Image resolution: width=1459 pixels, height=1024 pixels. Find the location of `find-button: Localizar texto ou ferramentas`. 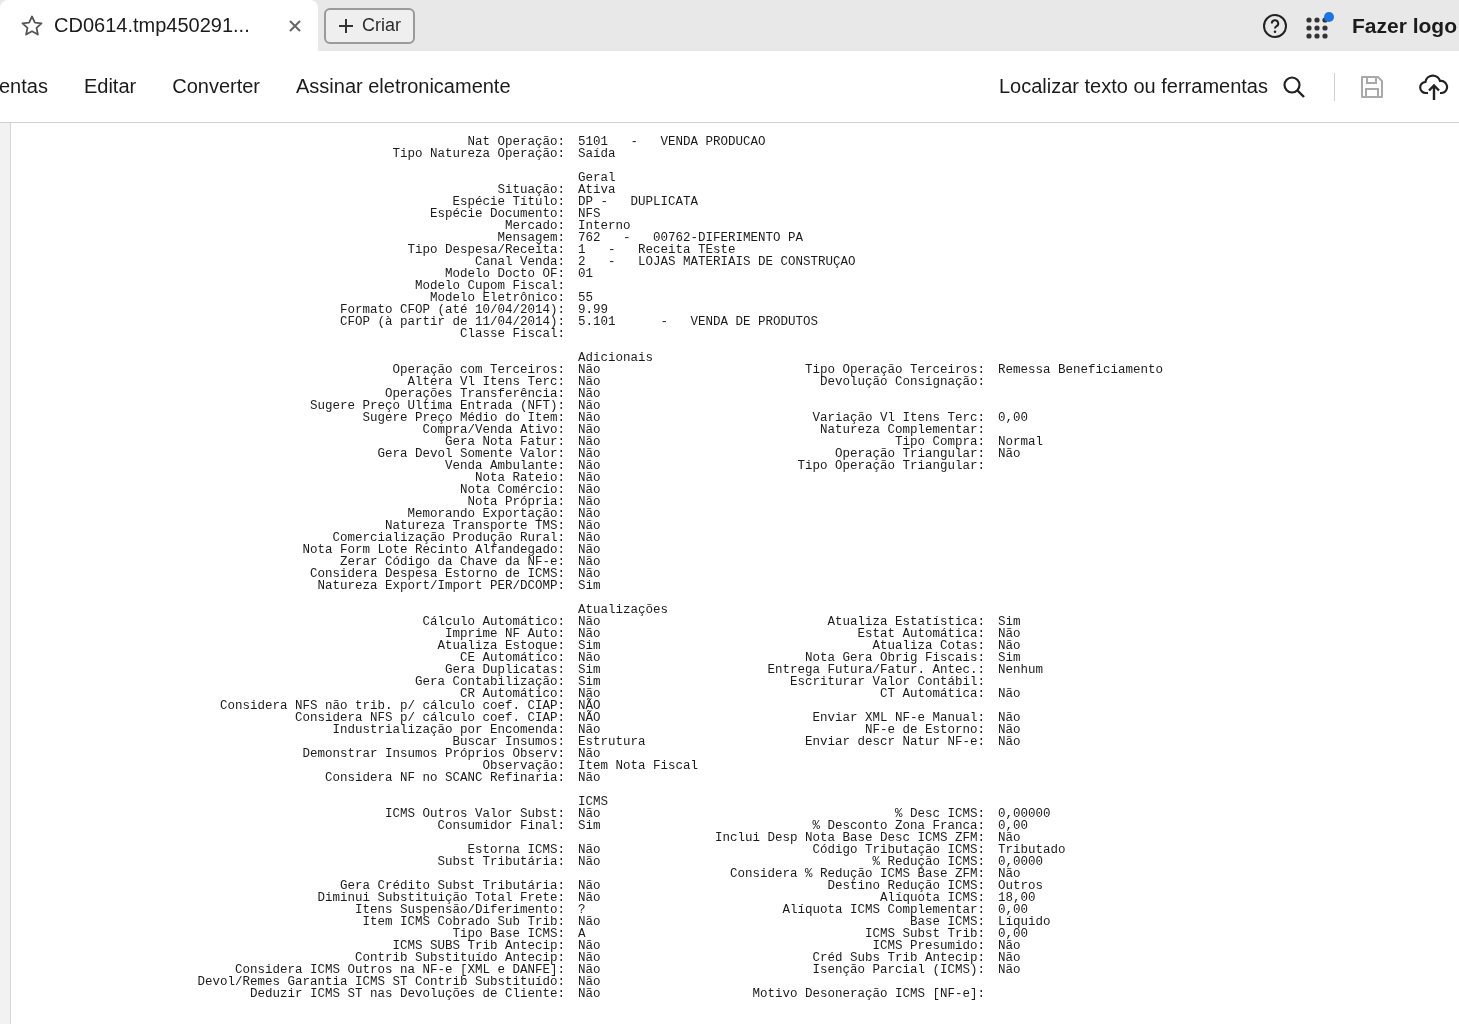

find-button: Localizar texto ou ferramentas is located at coordinates (1152, 86).